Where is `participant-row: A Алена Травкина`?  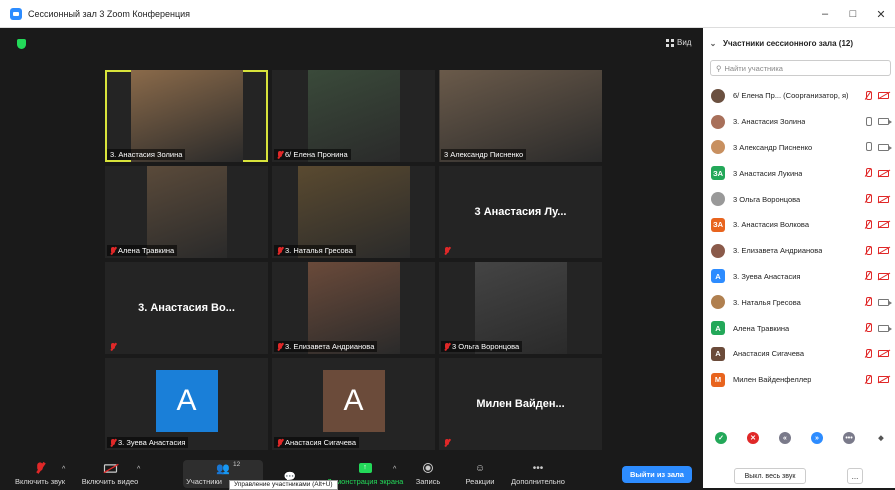
participant-row: A Алена Травкина is located at coordinates (799, 328).